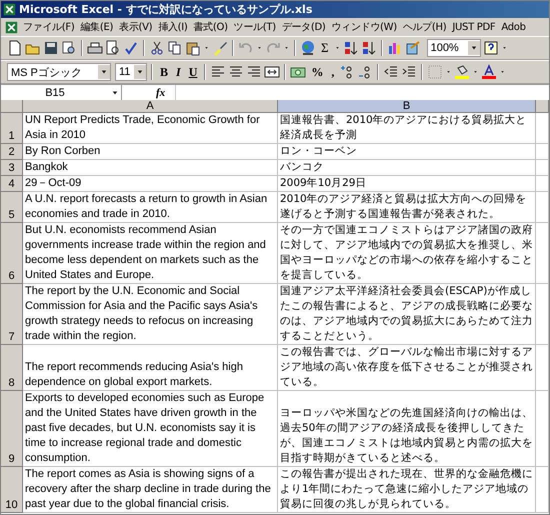 This screenshot has width=550, height=515. What do you see at coordinates (193, 72) in the screenshot?
I see `underline-button: U` at bounding box center [193, 72].